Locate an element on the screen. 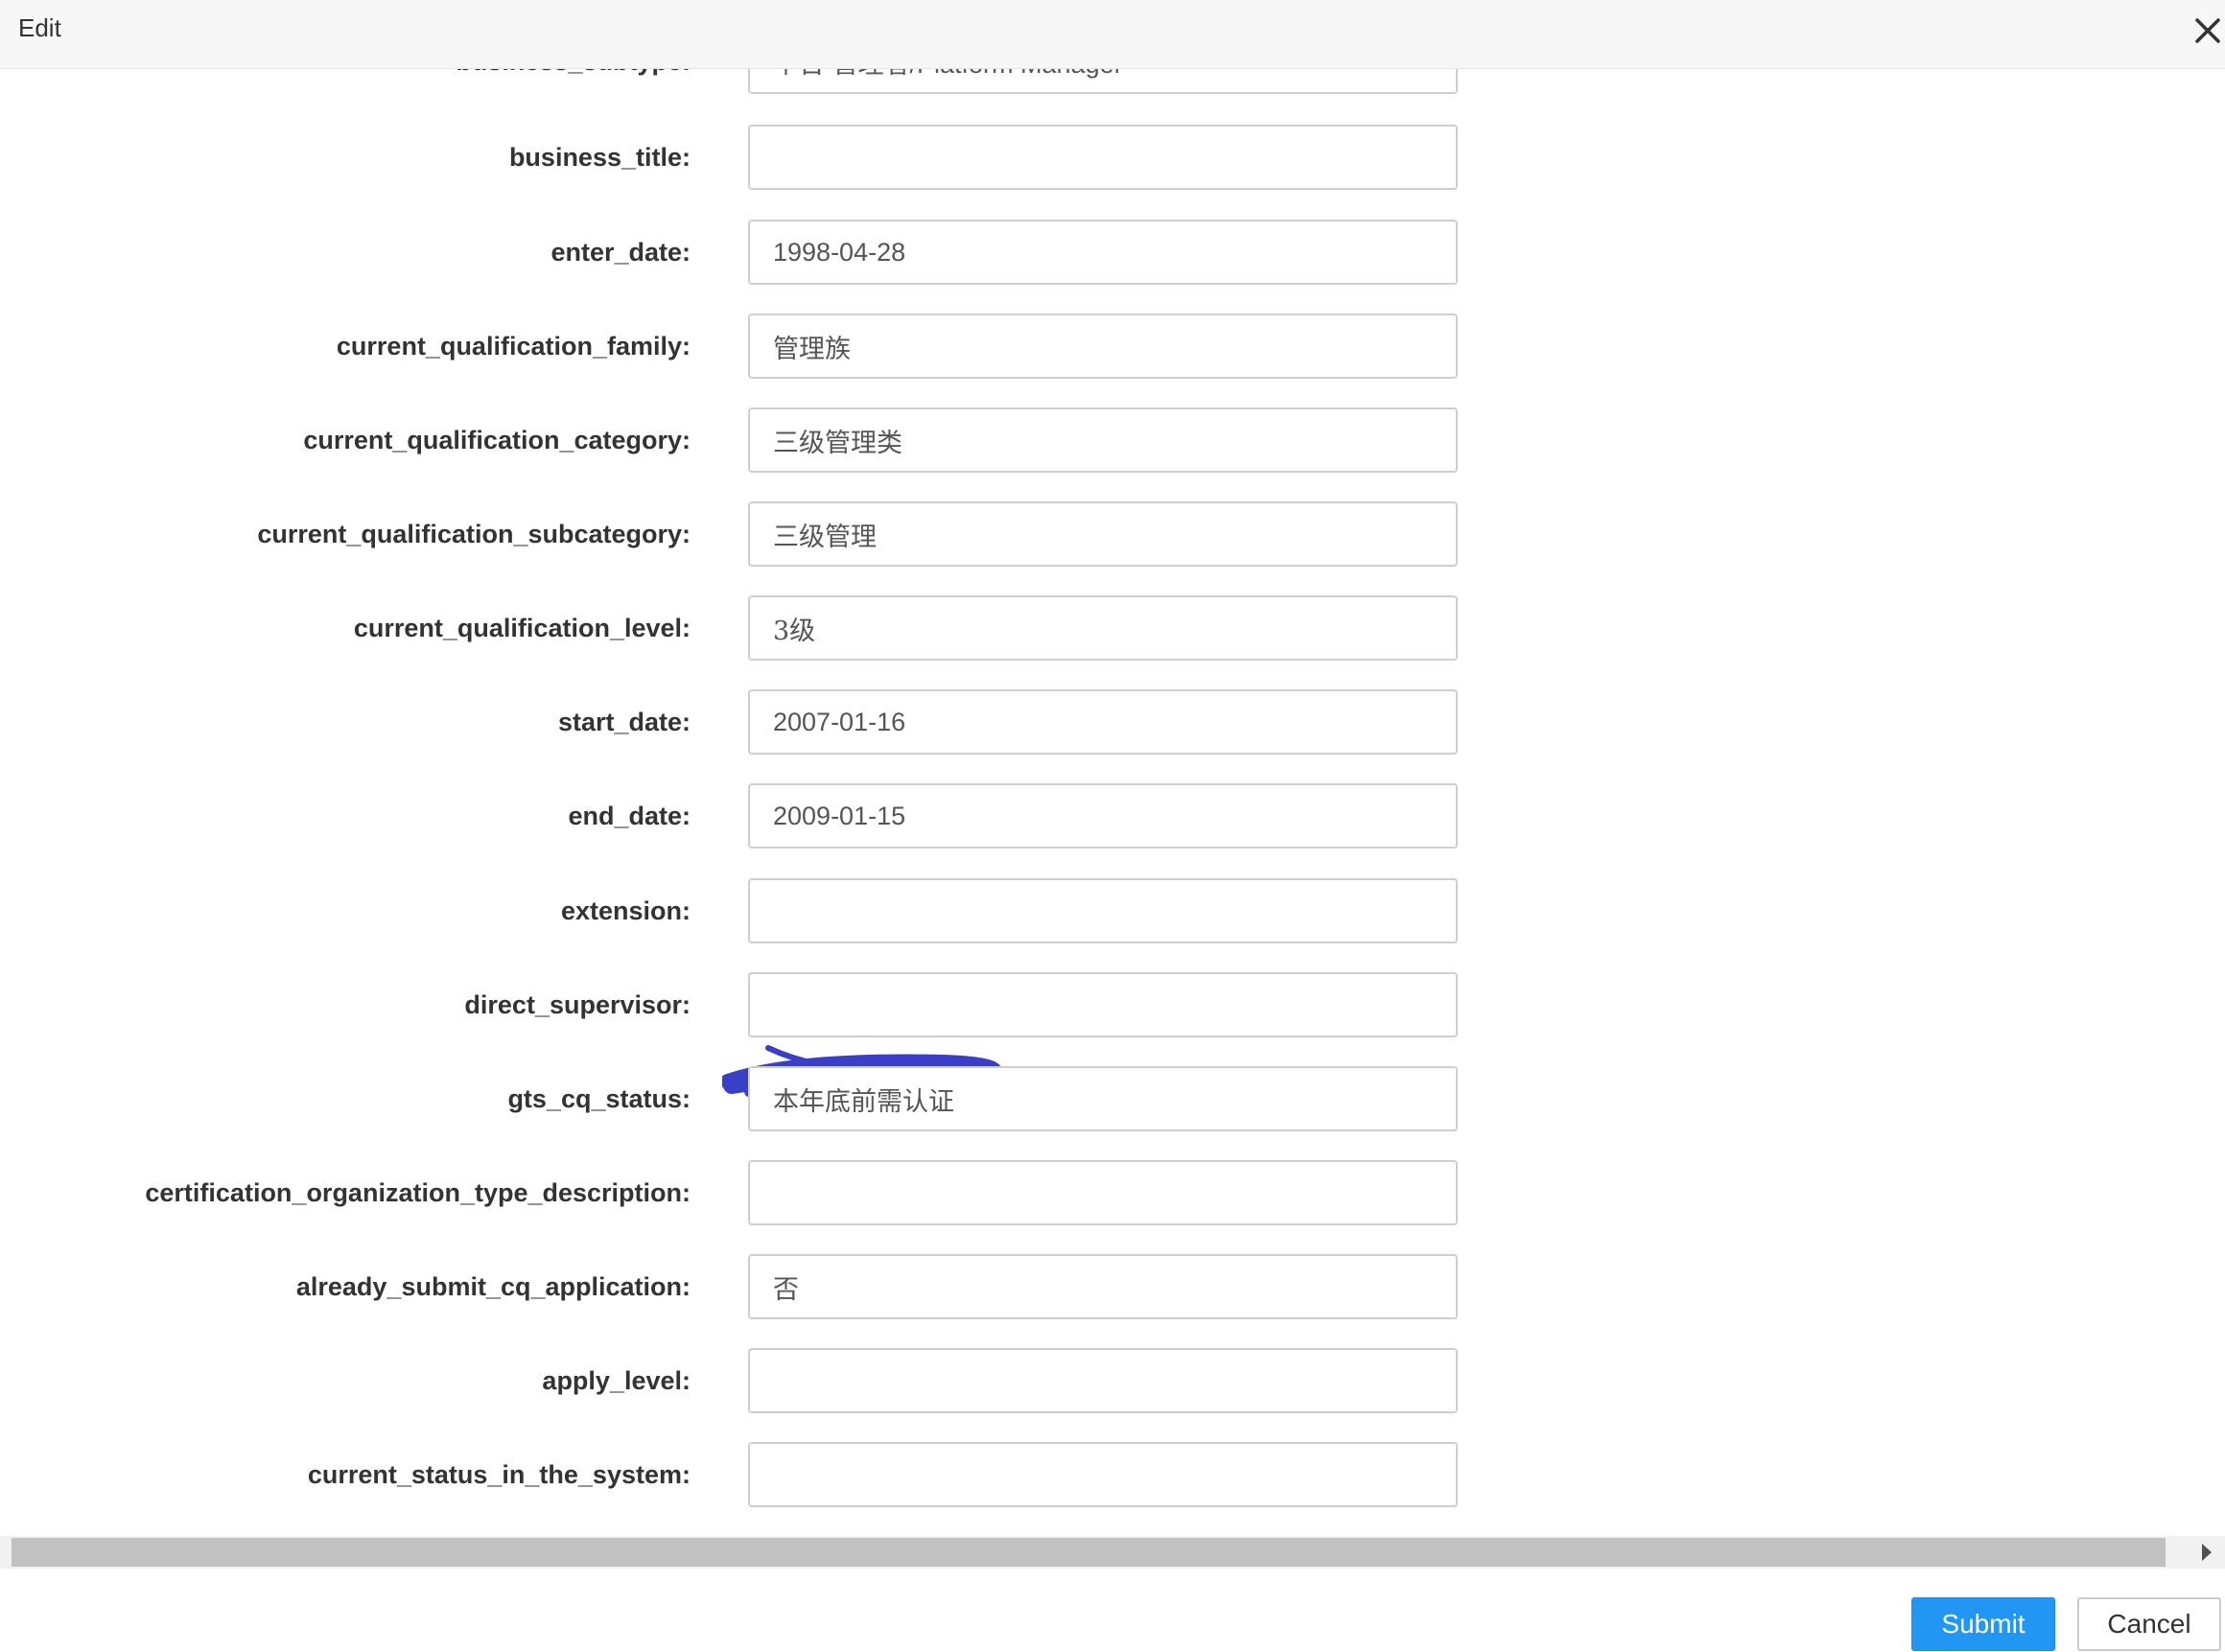  form-row-apply-level: apply_level: is located at coordinates (1112, 1380).